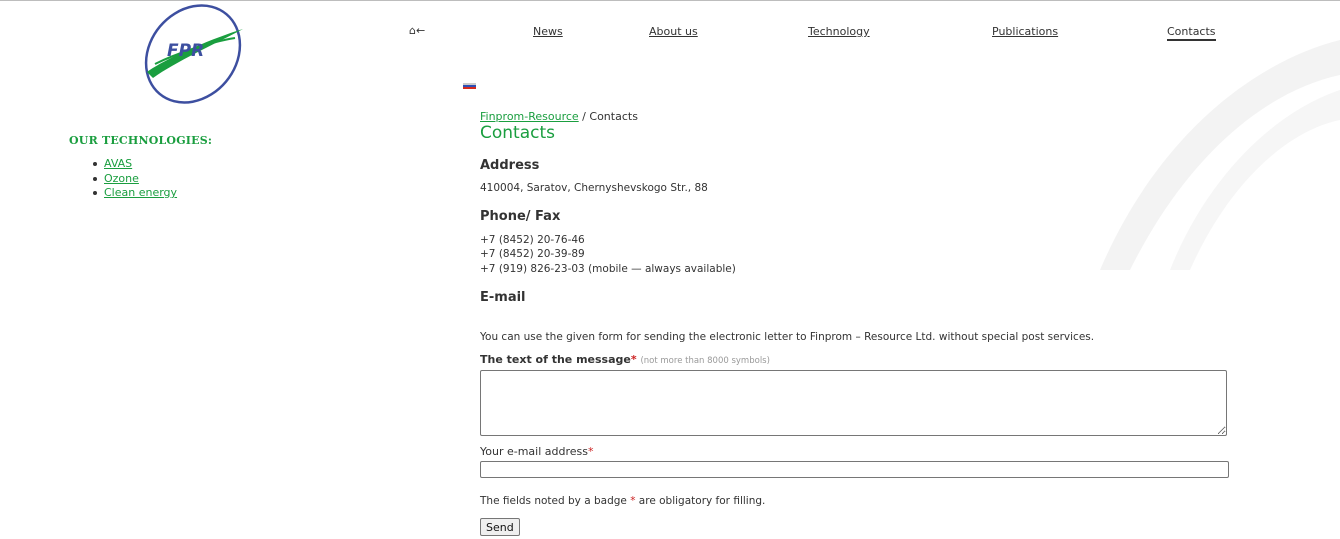 The image size is (1340, 539). I want to click on nav-about-us: About us, so click(673, 31).